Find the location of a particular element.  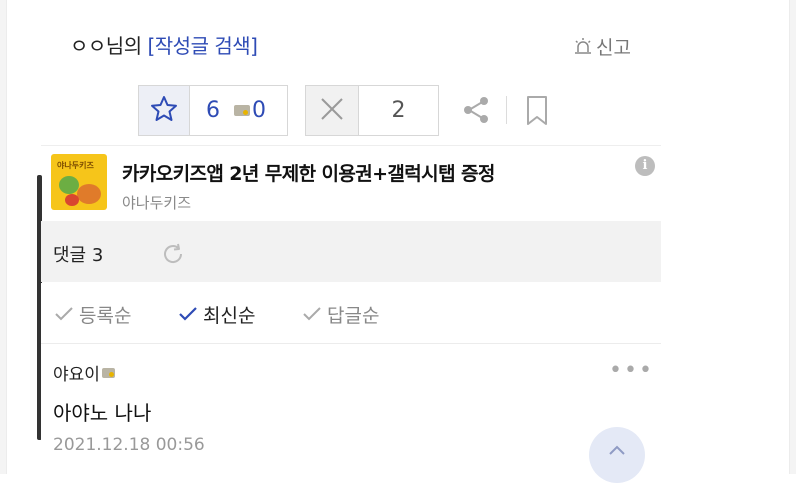

coin-count-group: 0 is located at coordinates (250, 110).